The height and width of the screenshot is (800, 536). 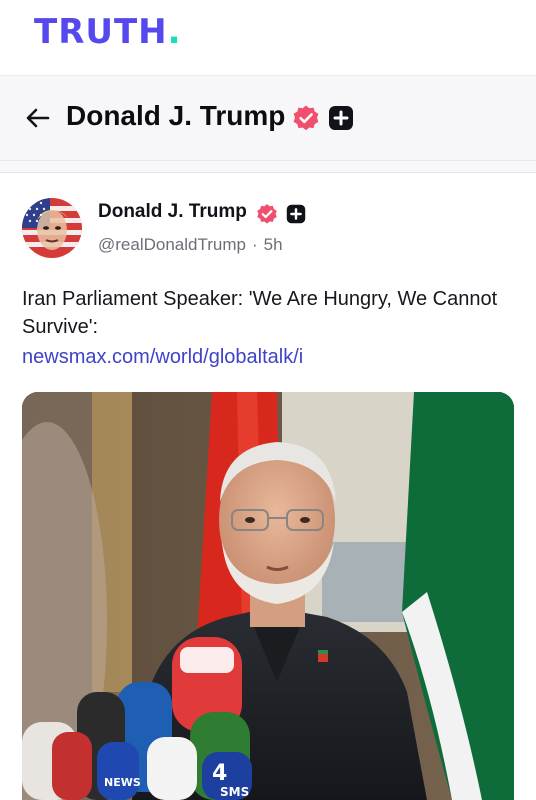 I want to click on author-handle: @realDonaldTrump, so click(x=172, y=244).